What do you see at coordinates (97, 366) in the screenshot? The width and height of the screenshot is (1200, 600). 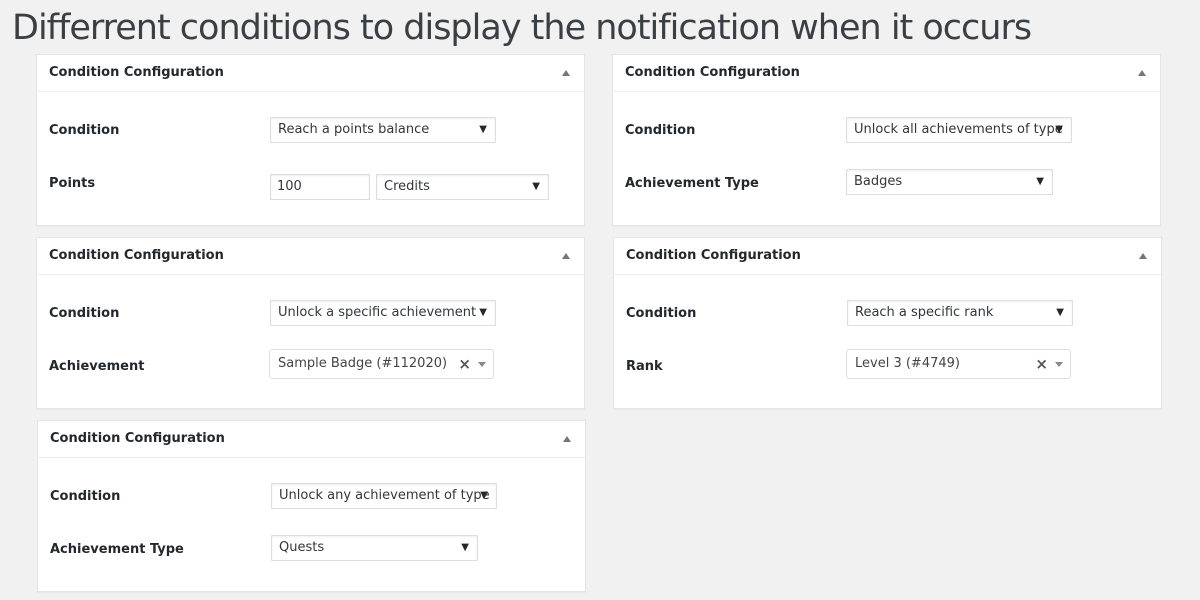 I see `achievement-label: Achievement` at bounding box center [97, 366].